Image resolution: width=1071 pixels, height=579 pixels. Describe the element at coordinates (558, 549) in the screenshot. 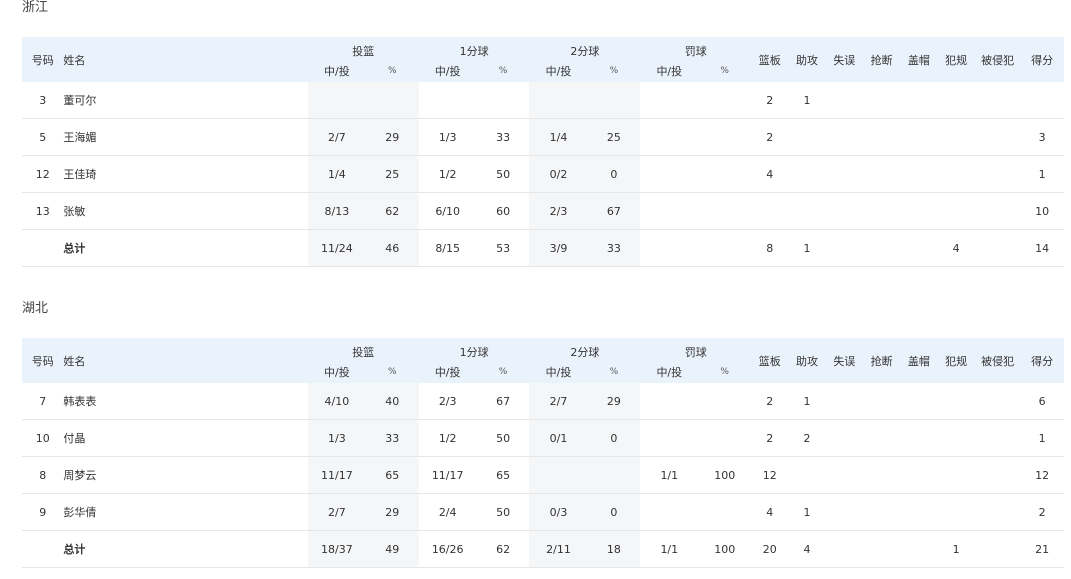

I see `cell-p2-ma: 2/11` at that location.